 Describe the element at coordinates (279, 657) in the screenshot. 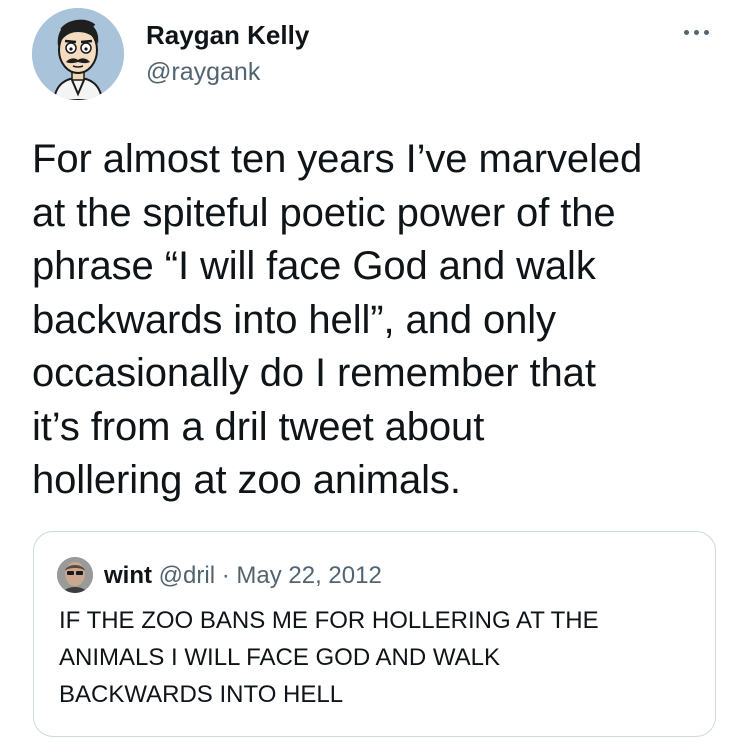

I see `quoted-text-line: ANIMALS I WILL FACE GOD AND WALK` at that location.